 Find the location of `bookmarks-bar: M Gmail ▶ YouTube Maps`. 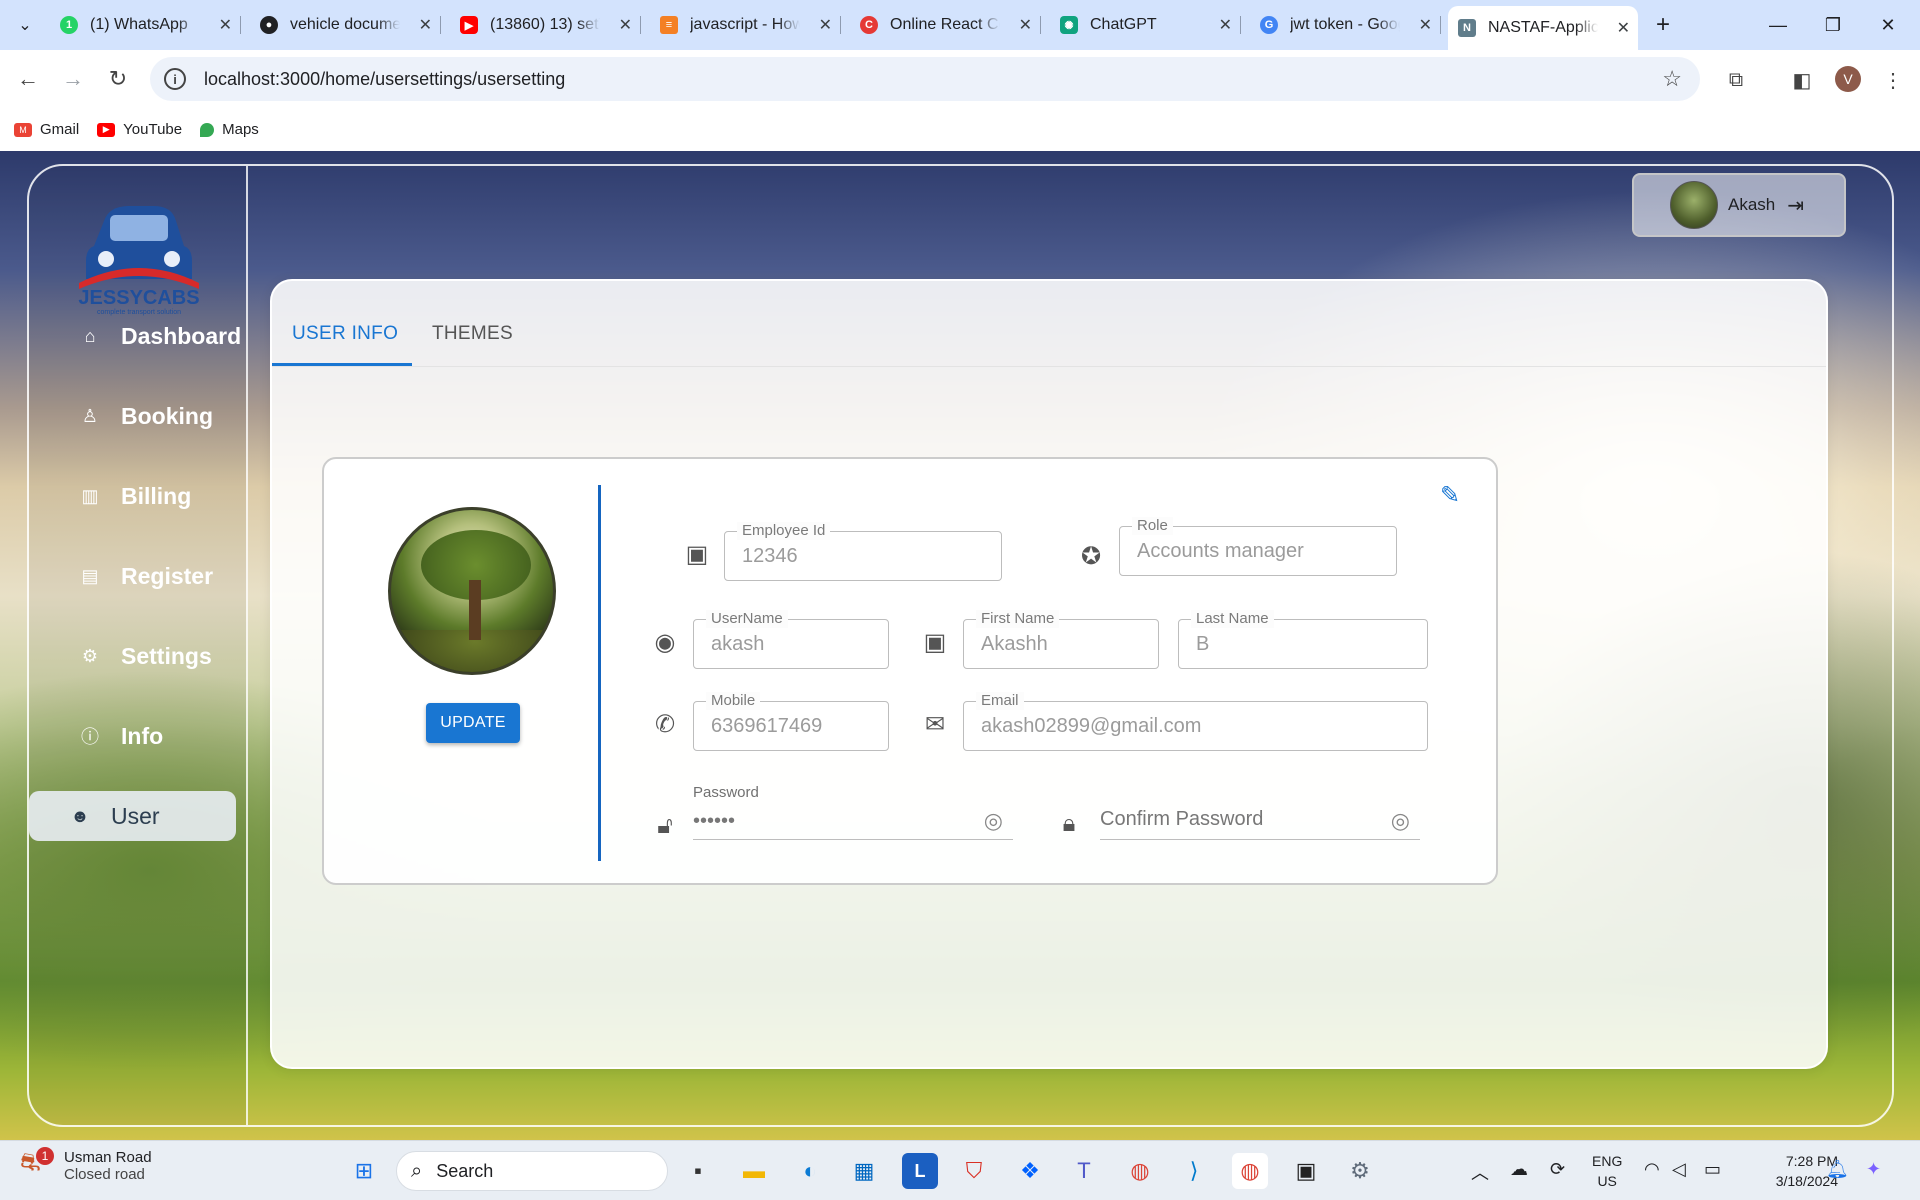

bookmarks-bar: M Gmail ▶ YouTube Maps is located at coordinates (960, 129).